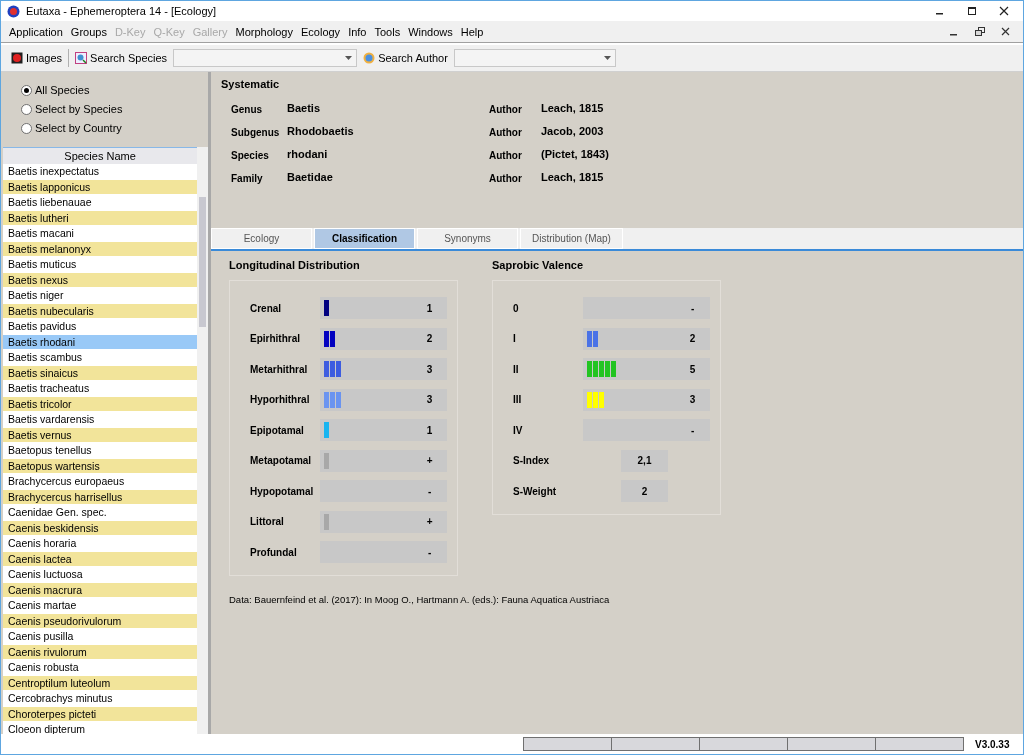 The width and height of the screenshot is (1024, 755). What do you see at coordinates (321, 131) in the screenshot?
I see `field-value: Rhodobaetis` at bounding box center [321, 131].